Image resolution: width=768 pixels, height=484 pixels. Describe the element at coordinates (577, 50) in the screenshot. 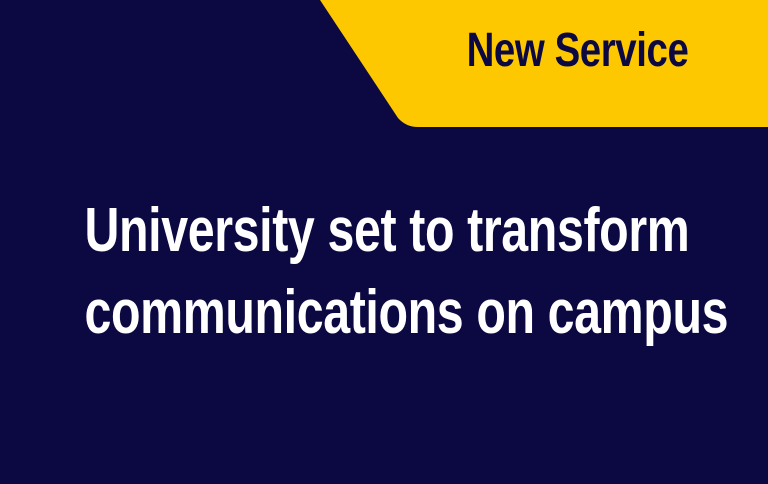

I see `category-label: New Service` at that location.